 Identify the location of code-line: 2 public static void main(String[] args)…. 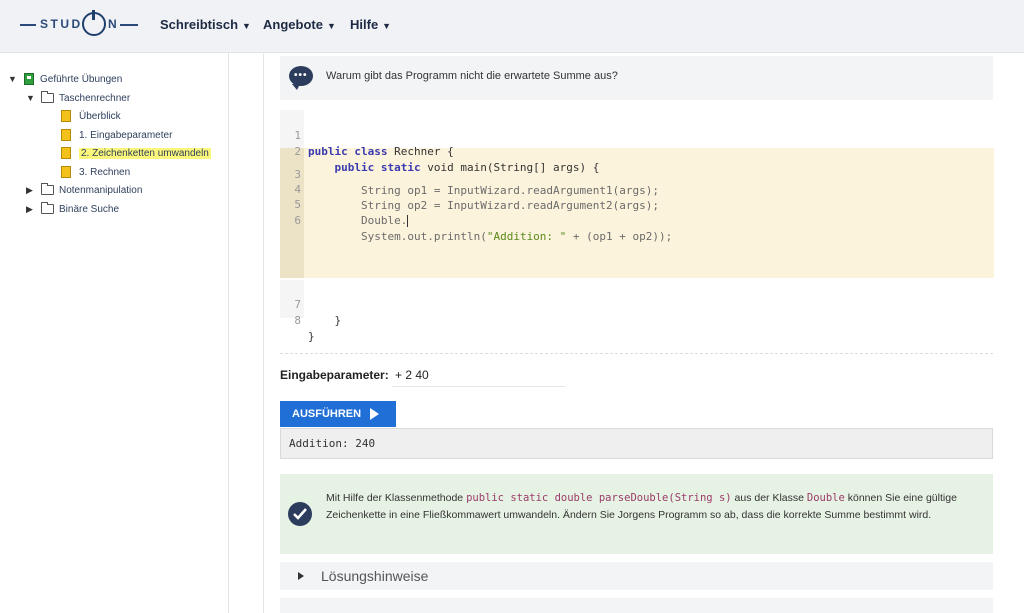
(439, 151).